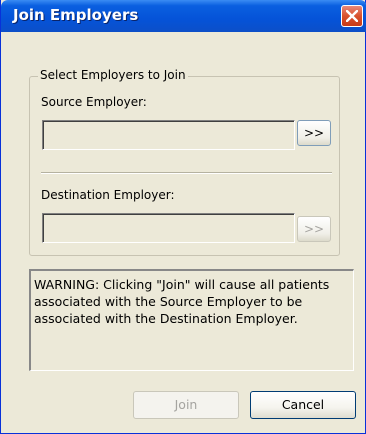 The image size is (366, 434). I want to click on close-icon, so click(352, 16).